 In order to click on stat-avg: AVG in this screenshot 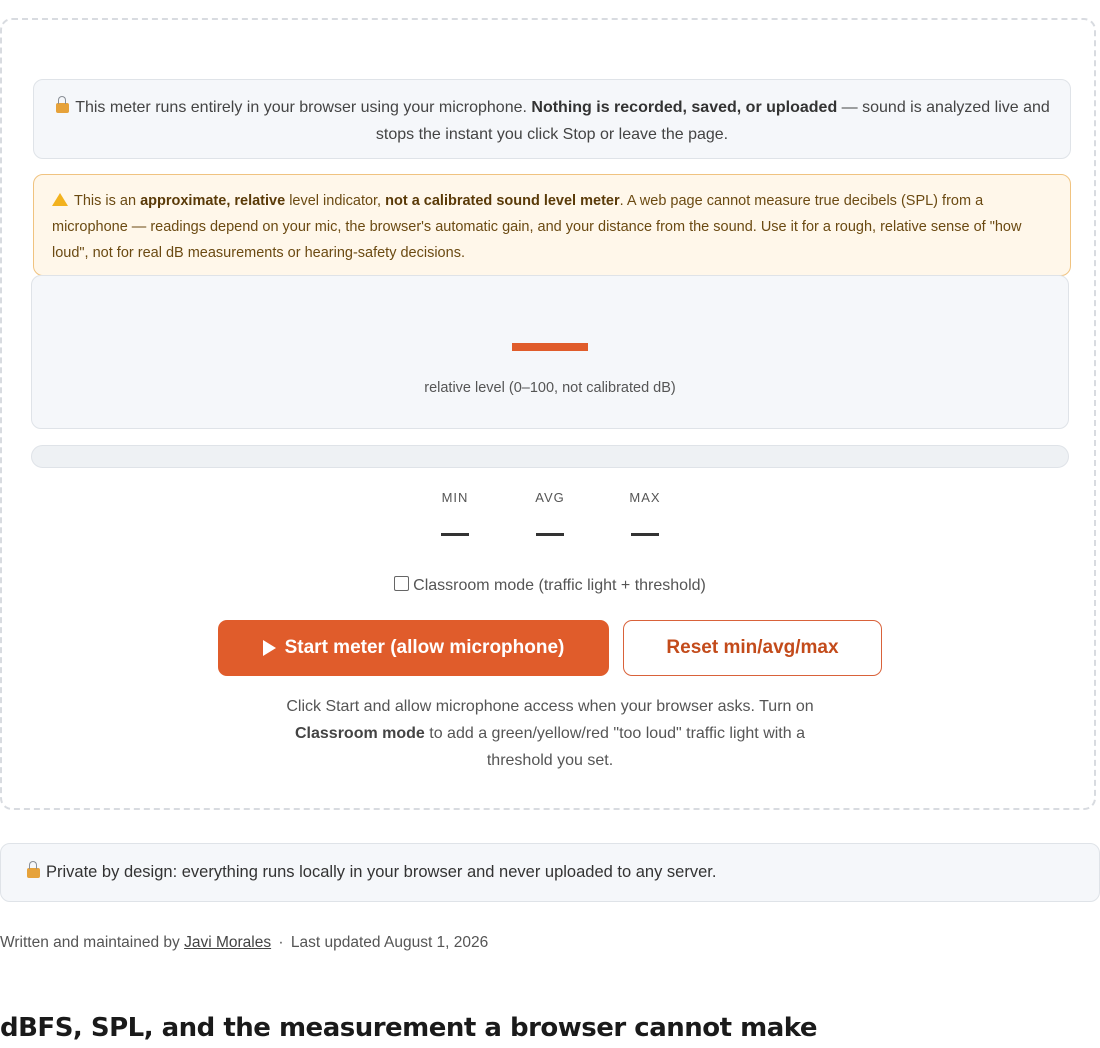, I will do `click(550, 513)`.